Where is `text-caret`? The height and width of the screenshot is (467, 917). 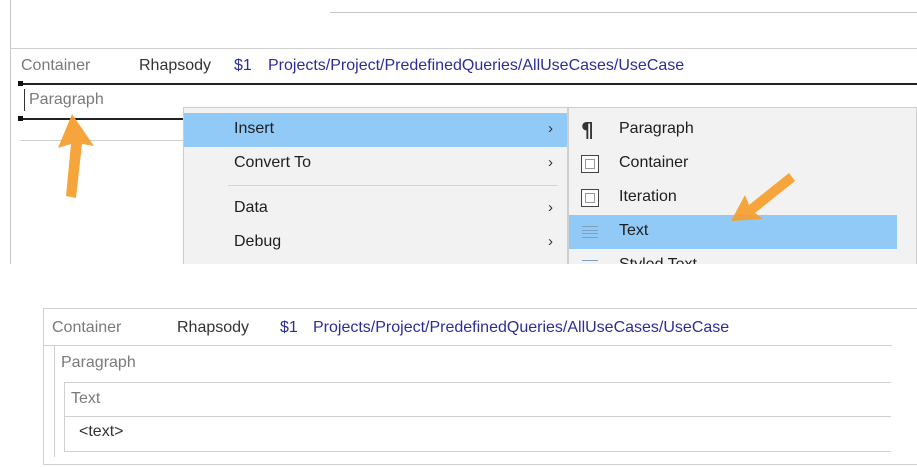
text-caret is located at coordinates (24, 100).